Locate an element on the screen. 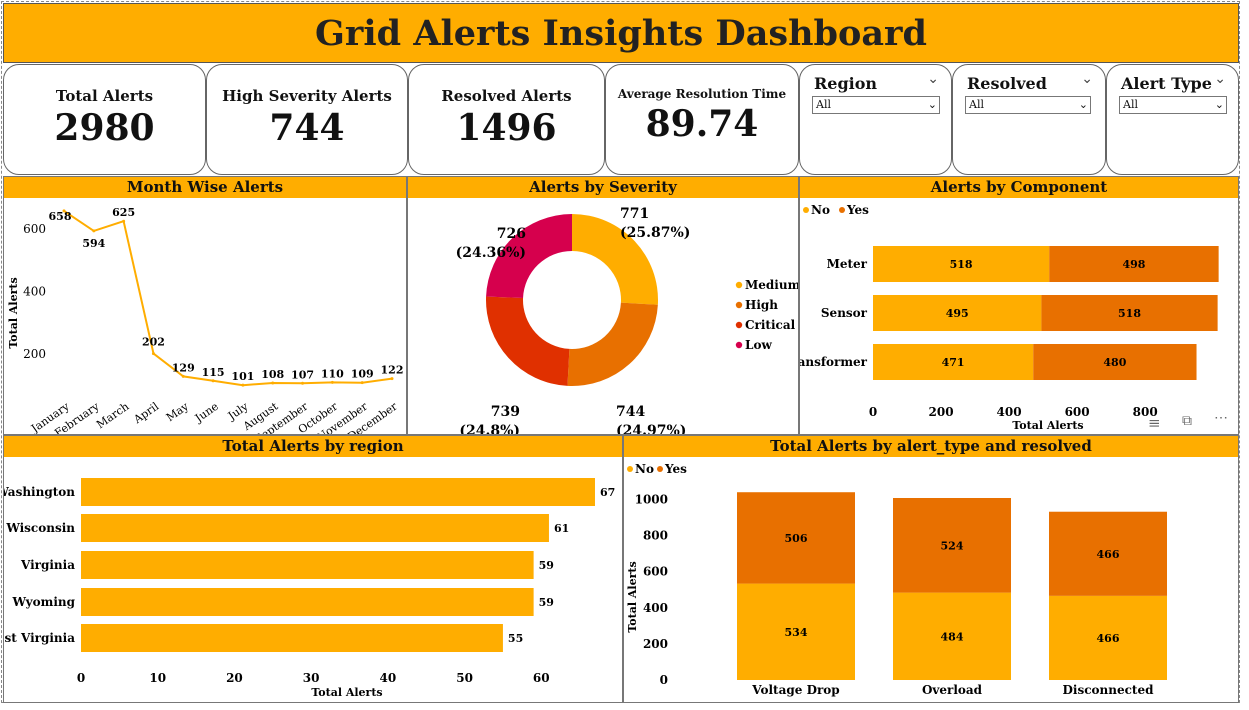 The image size is (1249, 710). region-data-label: 67 is located at coordinates (607, 492).